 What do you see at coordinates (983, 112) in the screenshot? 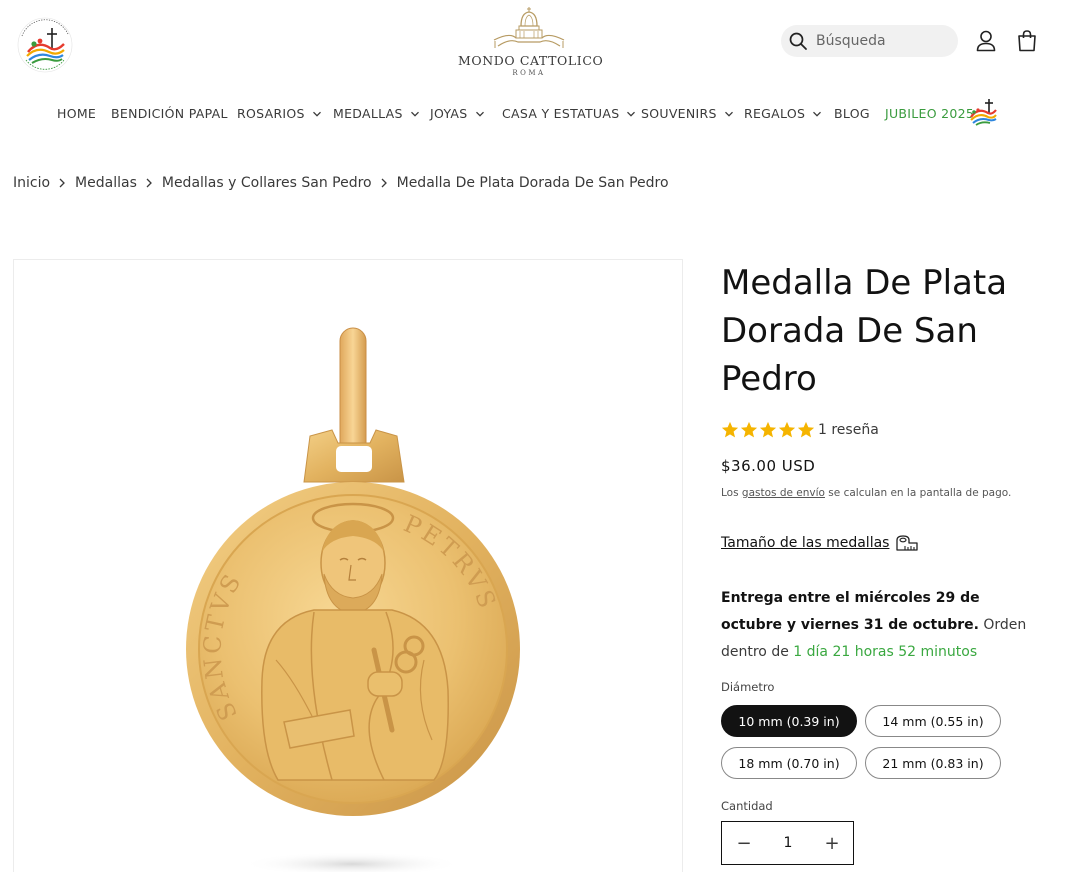
I see `jubilee-cross-icon` at bounding box center [983, 112].